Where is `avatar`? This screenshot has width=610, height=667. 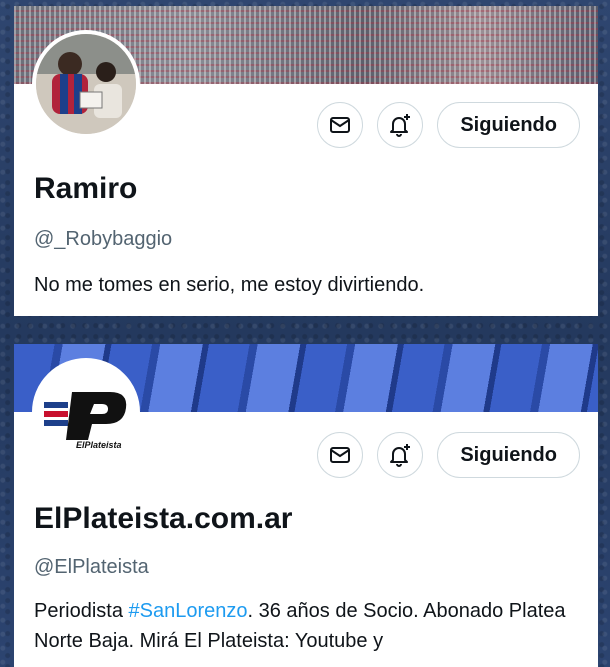
avatar is located at coordinates (86, 84).